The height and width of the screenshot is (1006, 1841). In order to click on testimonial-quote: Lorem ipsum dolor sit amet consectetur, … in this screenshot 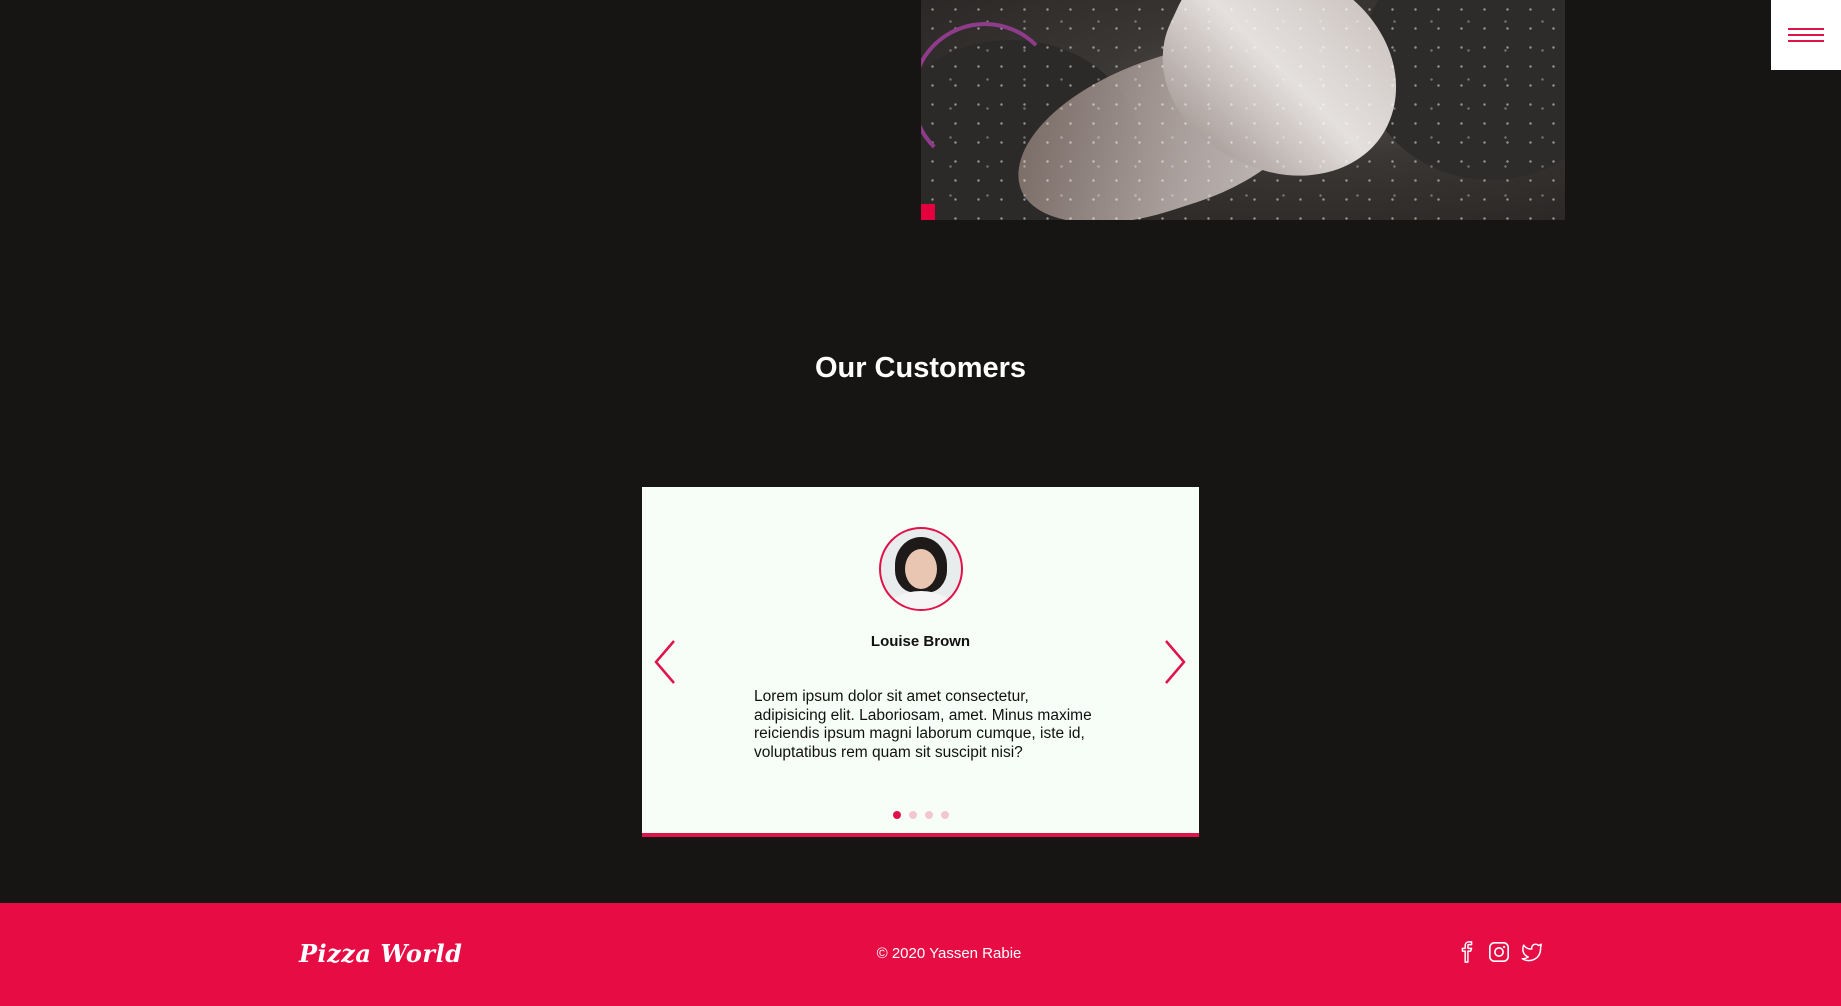, I will do `click(923, 724)`.